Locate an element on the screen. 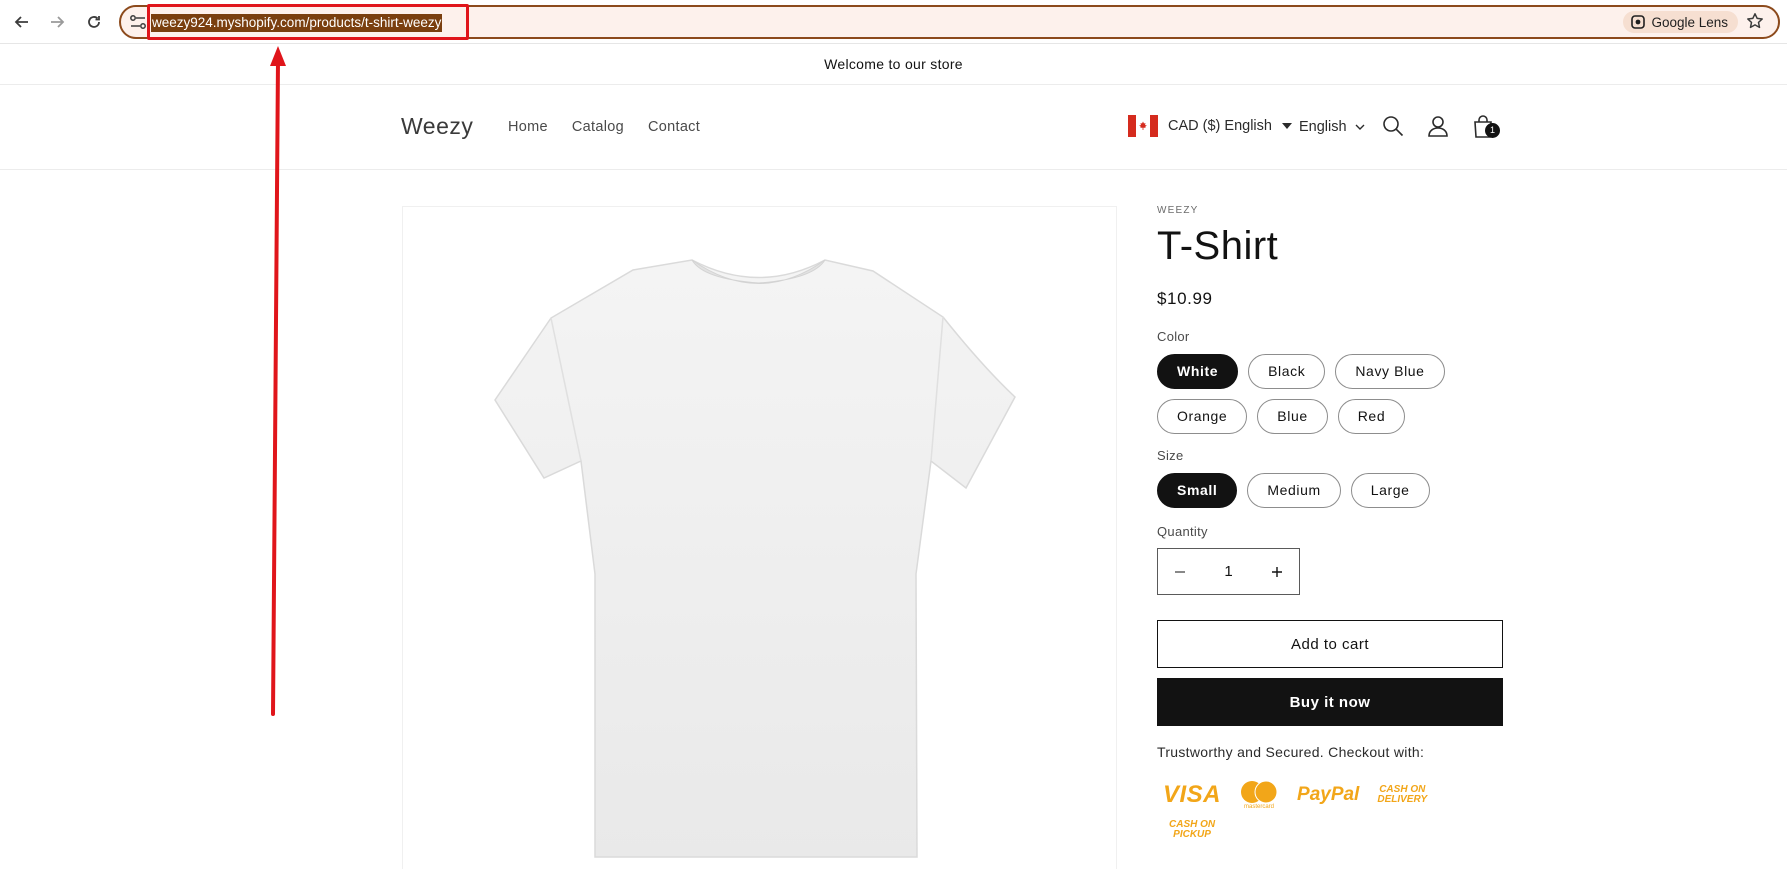 The image size is (1787, 869). cash-on-delivery-icon: CASH ON DELIVERY is located at coordinates (1402, 795).